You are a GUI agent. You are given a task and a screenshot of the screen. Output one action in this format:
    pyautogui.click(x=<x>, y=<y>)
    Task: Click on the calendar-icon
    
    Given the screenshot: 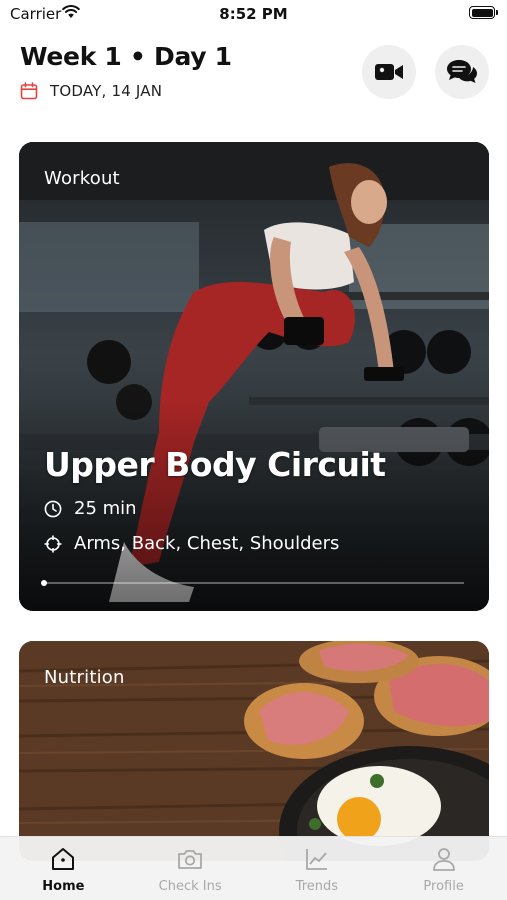 What is the action you would take?
    pyautogui.click(x=29, y=91)
    